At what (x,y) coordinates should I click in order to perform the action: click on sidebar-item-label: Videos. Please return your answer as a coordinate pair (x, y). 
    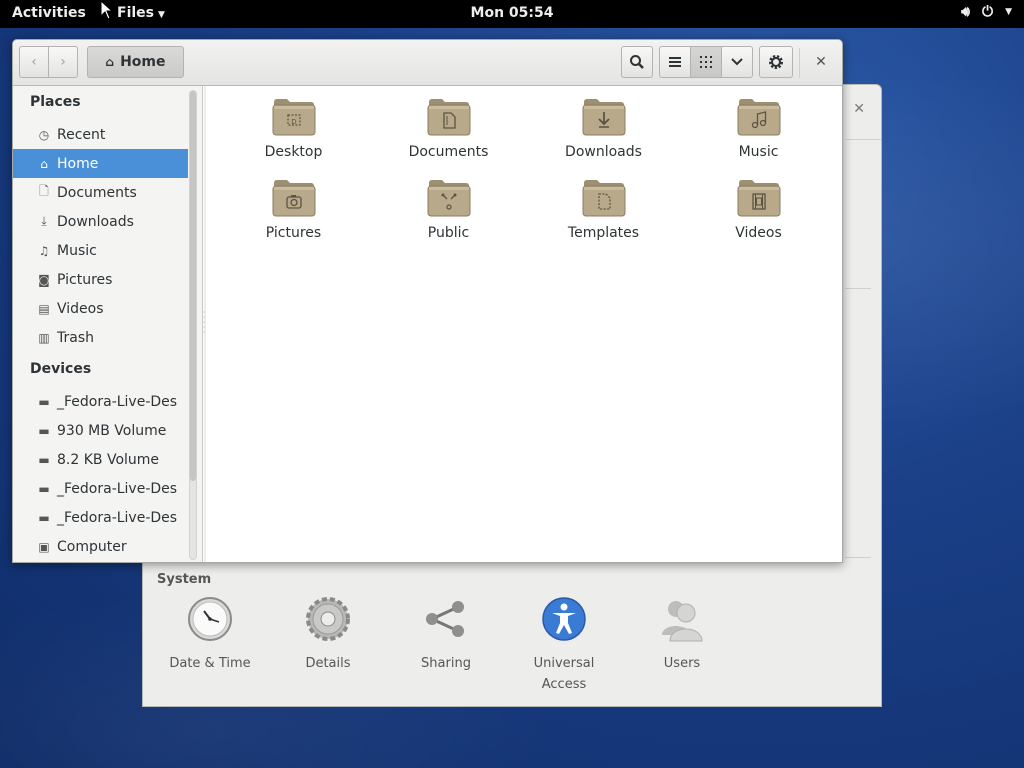
    Looking at the image, I should click on (80, 308).